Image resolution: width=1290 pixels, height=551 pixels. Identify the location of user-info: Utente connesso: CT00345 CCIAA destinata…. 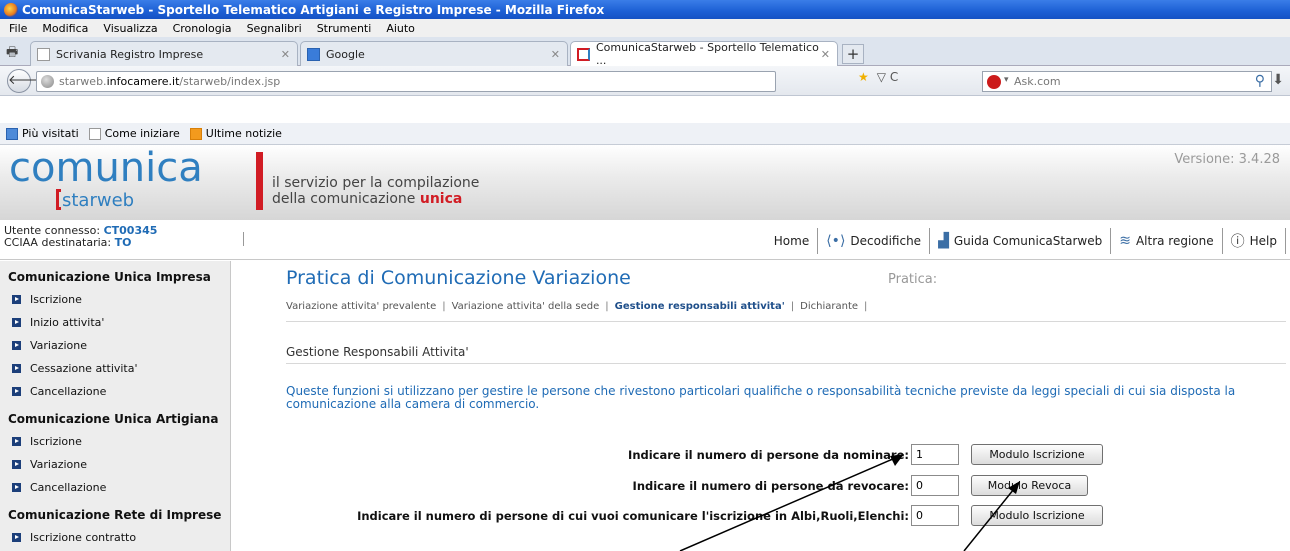
(81, 236).